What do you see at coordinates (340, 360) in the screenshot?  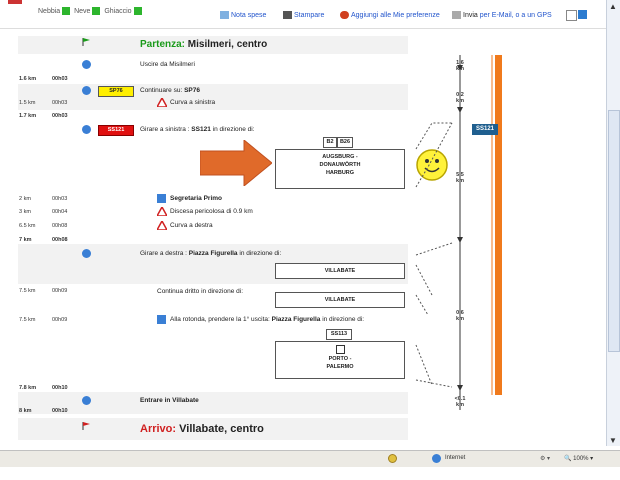 I see `direction-sign-box: PORTO - PALERMO` at bounding box center [340, 360].